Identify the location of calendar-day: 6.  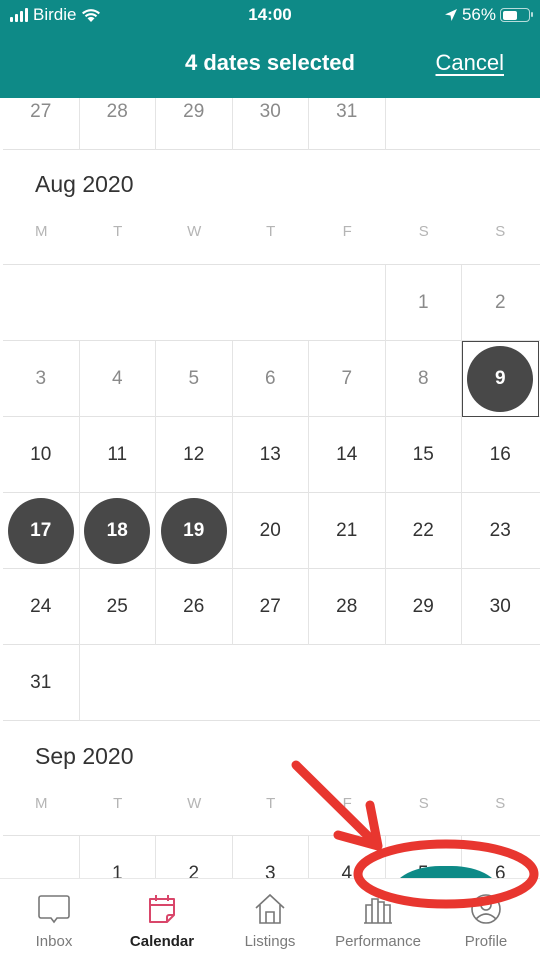
(271, 379).